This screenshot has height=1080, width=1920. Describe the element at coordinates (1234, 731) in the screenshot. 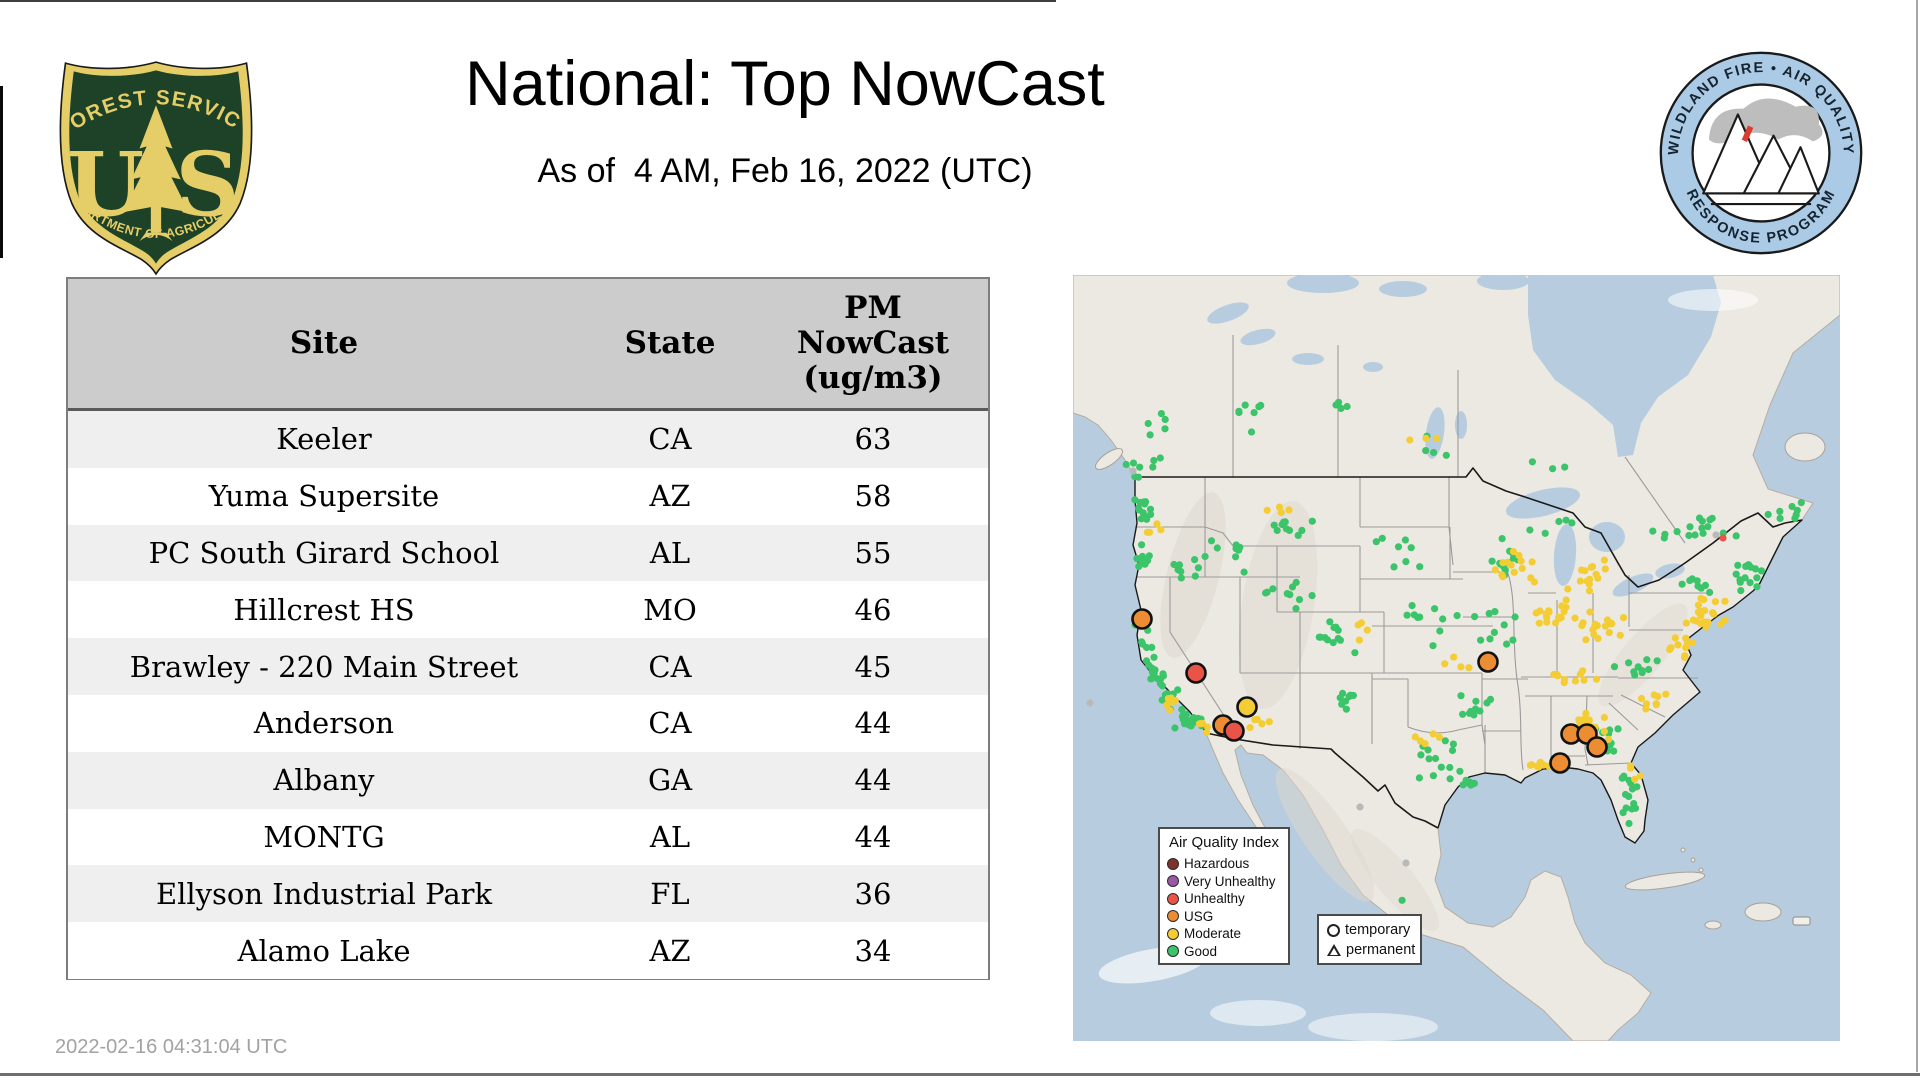

I see `top-site-marker: Yuma Supersite` at that location.